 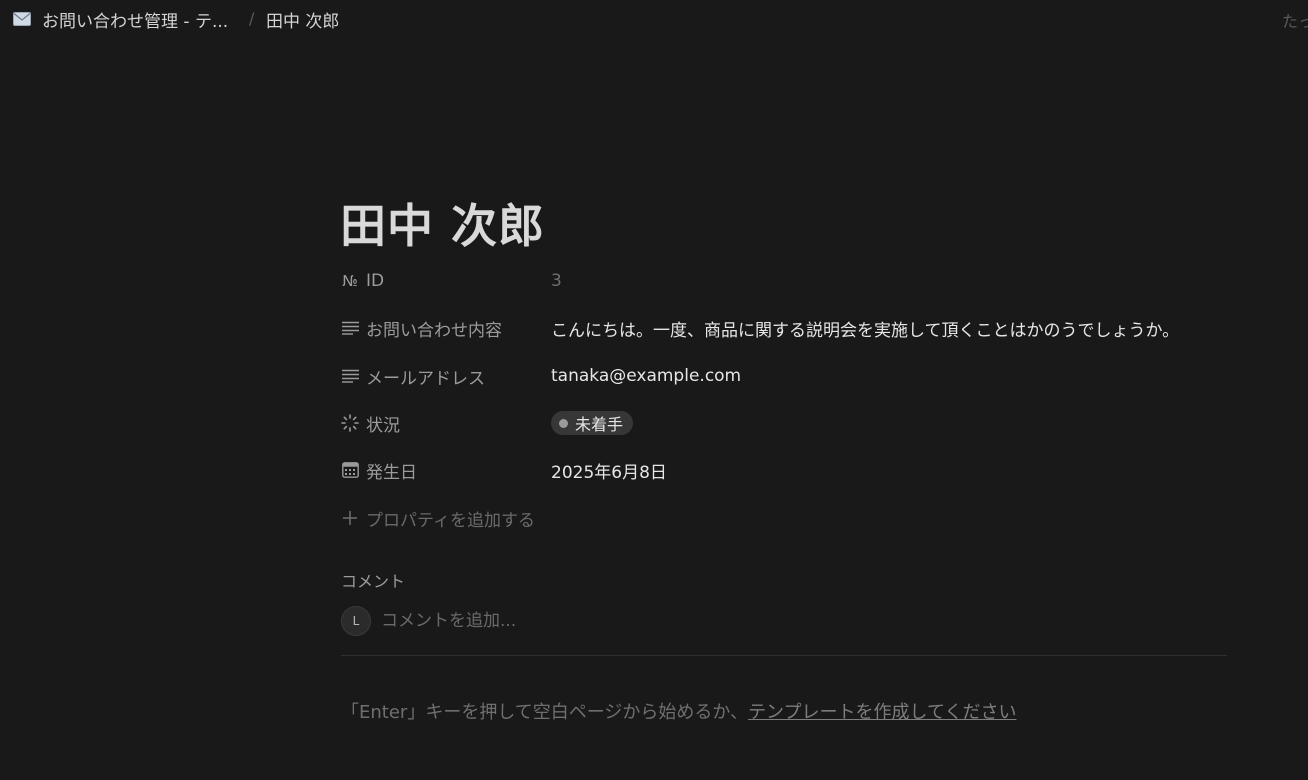 I want to click on divider, so click(x=784, y=655).